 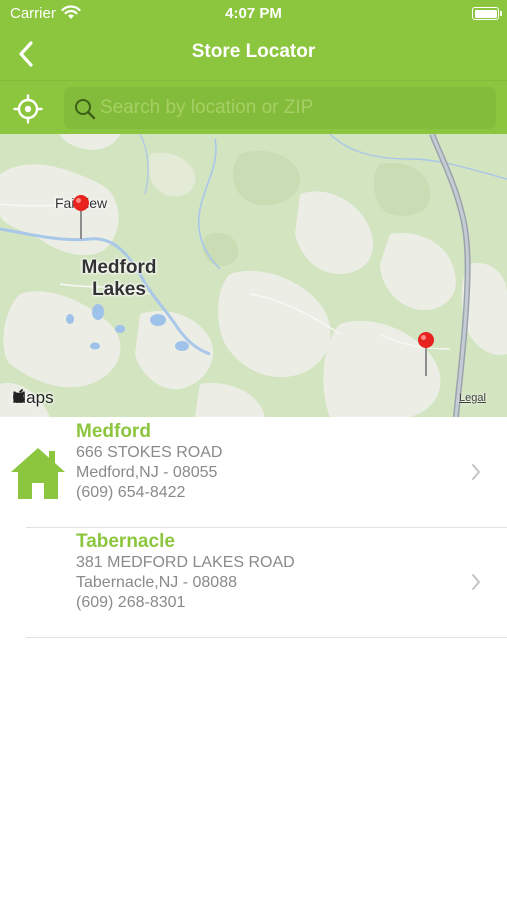 I want to click on search-box, so click(x=280, y=108).